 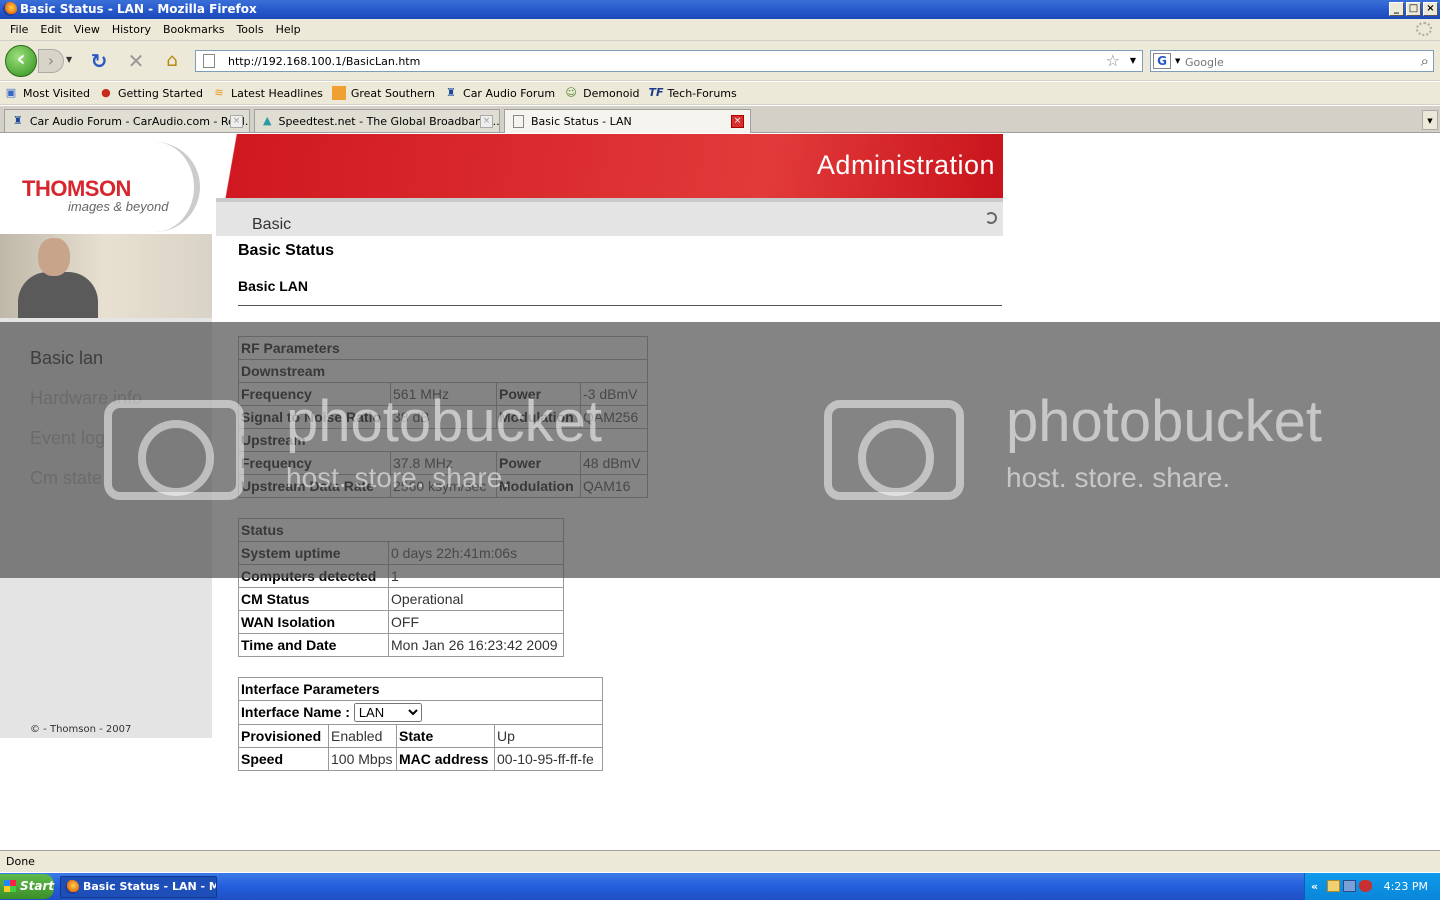 What do you see at coordinates (548, 759) in the screenshot?
I see `mac-address-value: 00-10-95-ff-ff-fe` at bounding box center [548, 759].